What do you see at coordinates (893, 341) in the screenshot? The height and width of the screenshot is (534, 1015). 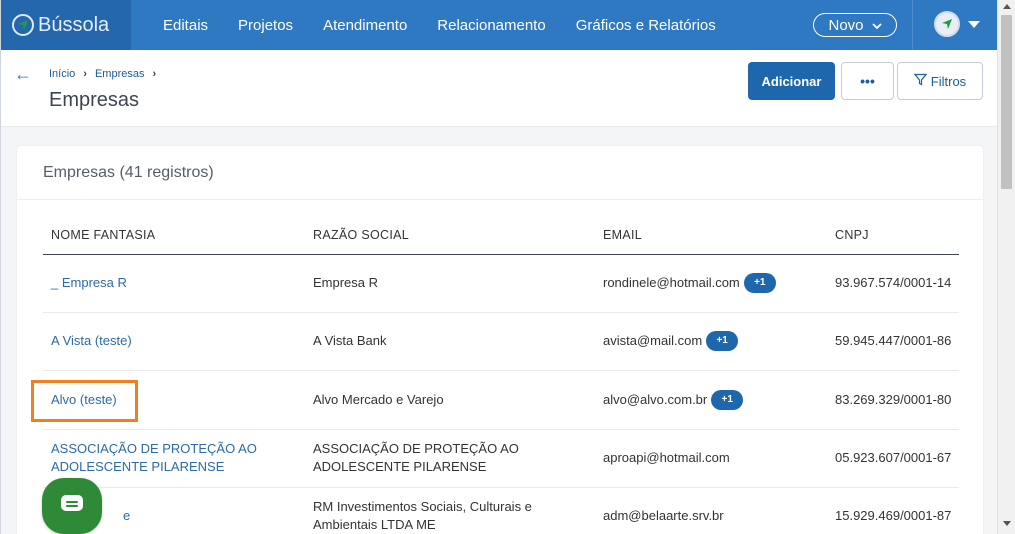 I see `cnpj-cell: 59.945.447/0001-86` at bounding box center [893, 341].